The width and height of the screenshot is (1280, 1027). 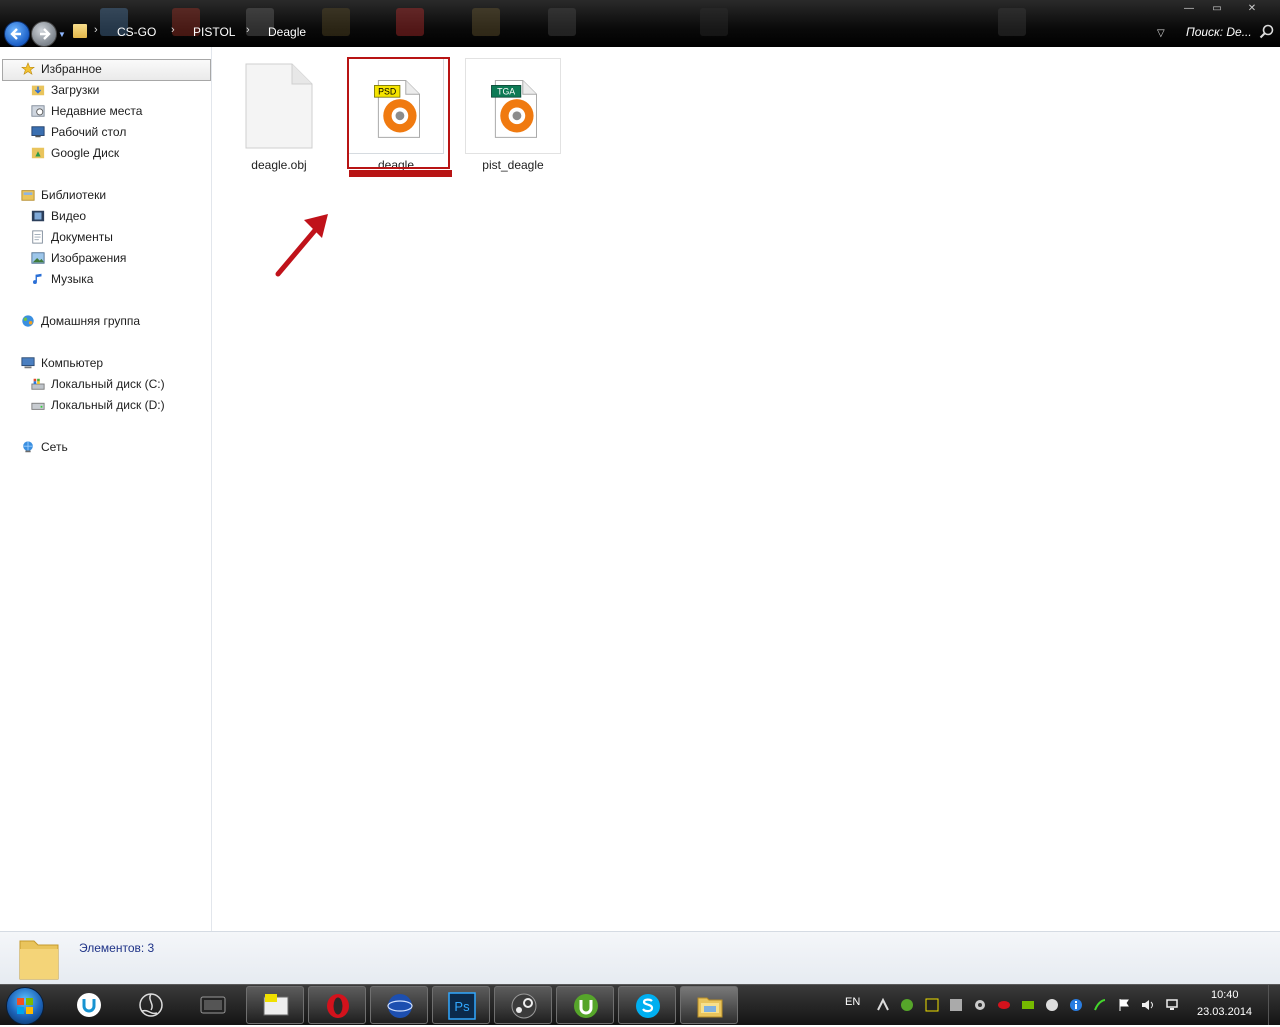 What do you see at coordinates (1267, 32) in the screenshot?
I see `search-icon` at bounding box center [1267, 32].